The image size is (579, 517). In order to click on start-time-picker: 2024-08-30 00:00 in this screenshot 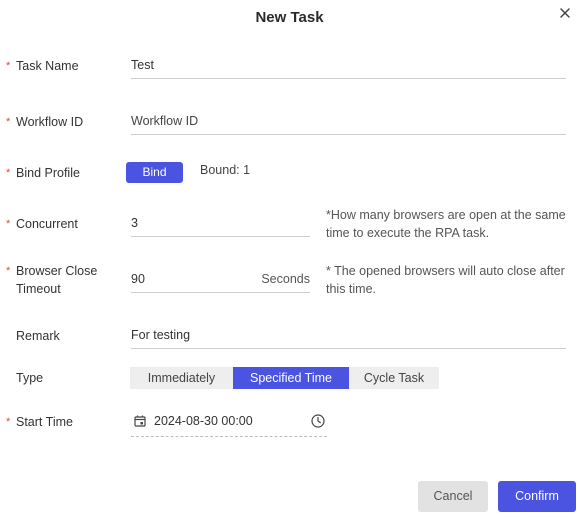, I will do `click(229, 422)`.